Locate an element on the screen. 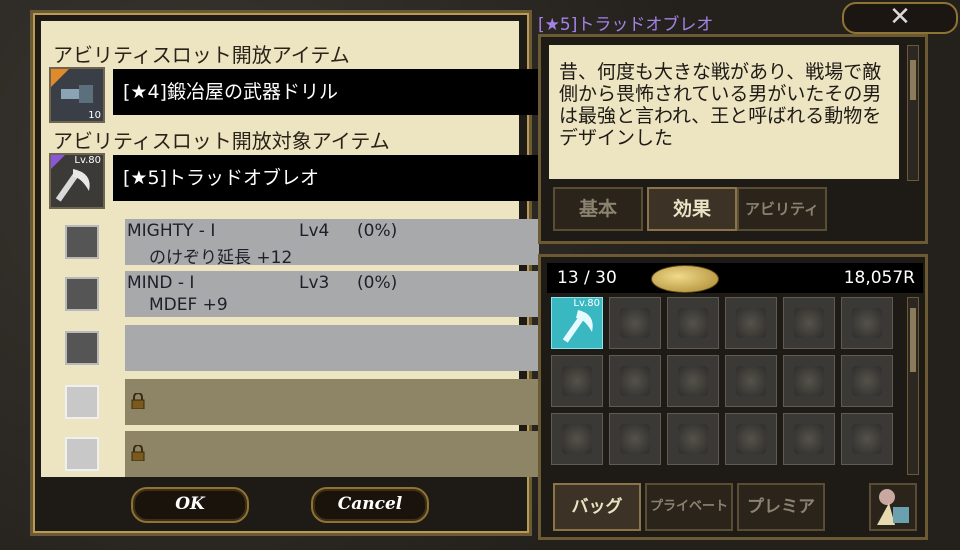  slot-level: Lv4 is located at coordinates (314, 231).